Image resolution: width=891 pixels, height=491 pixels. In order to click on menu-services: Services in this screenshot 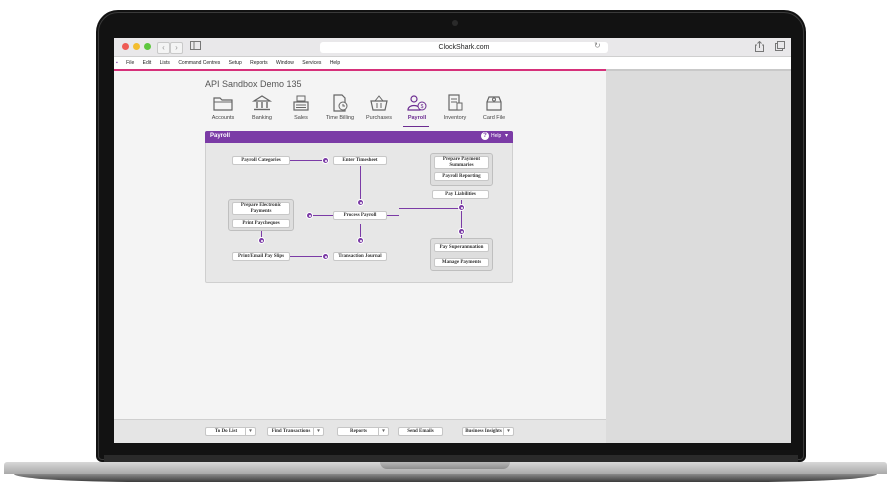, I will do `click(311, 63)`.